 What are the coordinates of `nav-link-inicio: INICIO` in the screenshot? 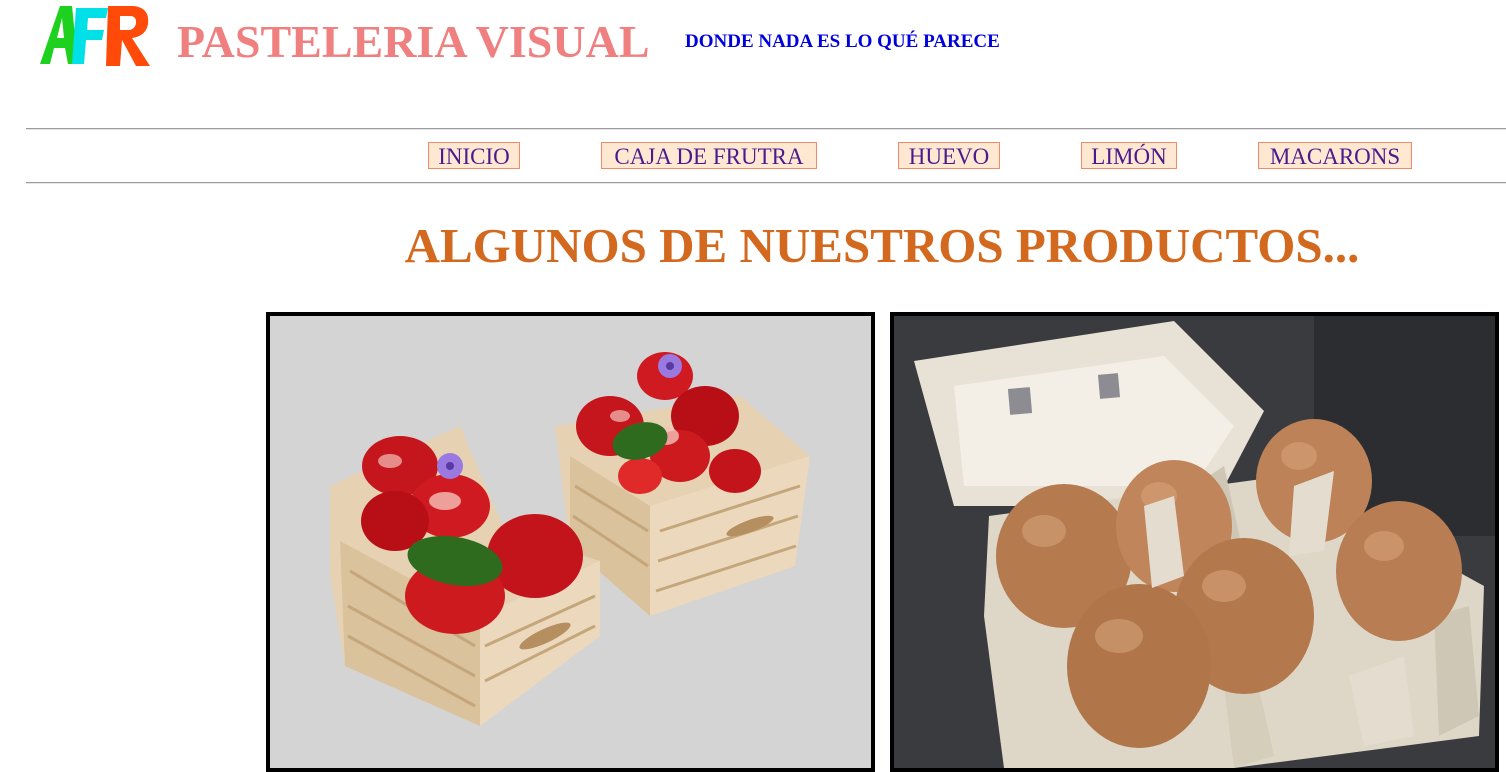 It's located at (474, 155).